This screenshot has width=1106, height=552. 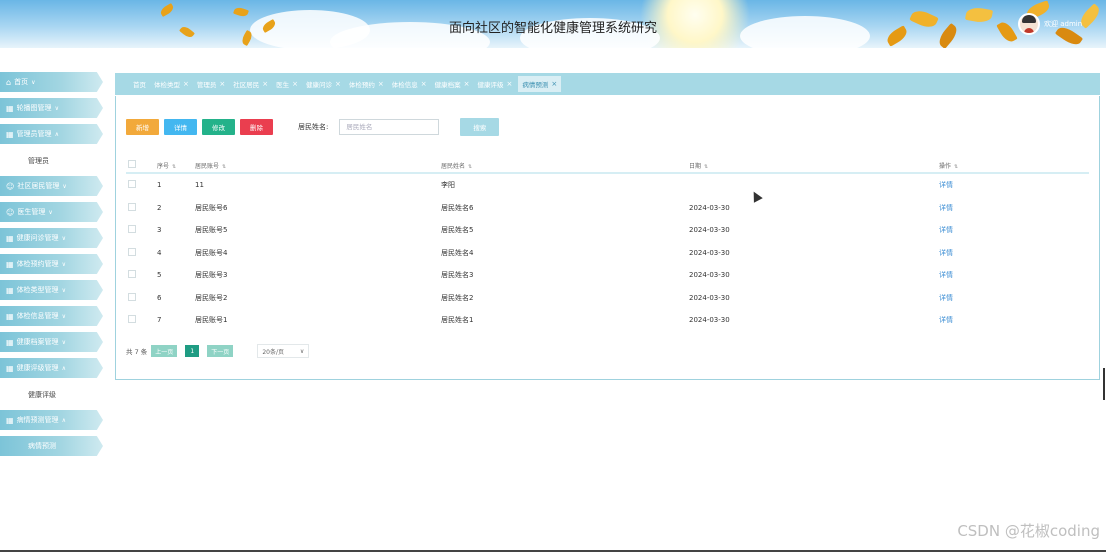 What do you see at coordinates (139, 84) in the screenshot?
I see `tab-home: 首页` at bounding box center [139, 84].